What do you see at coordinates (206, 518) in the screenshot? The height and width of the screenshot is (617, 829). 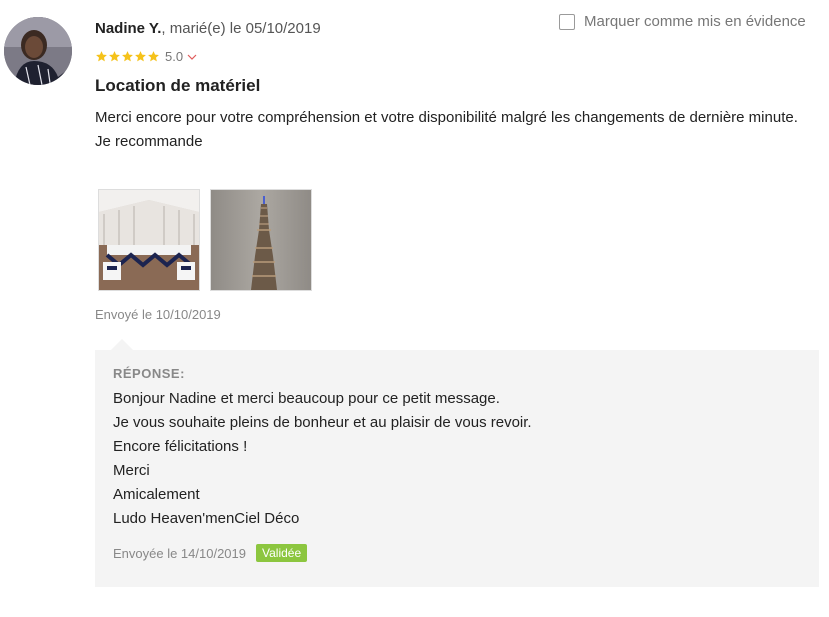 I see `reply-line: Ludo Heaven'menCiel Déco` at bounding box center [206, 518].